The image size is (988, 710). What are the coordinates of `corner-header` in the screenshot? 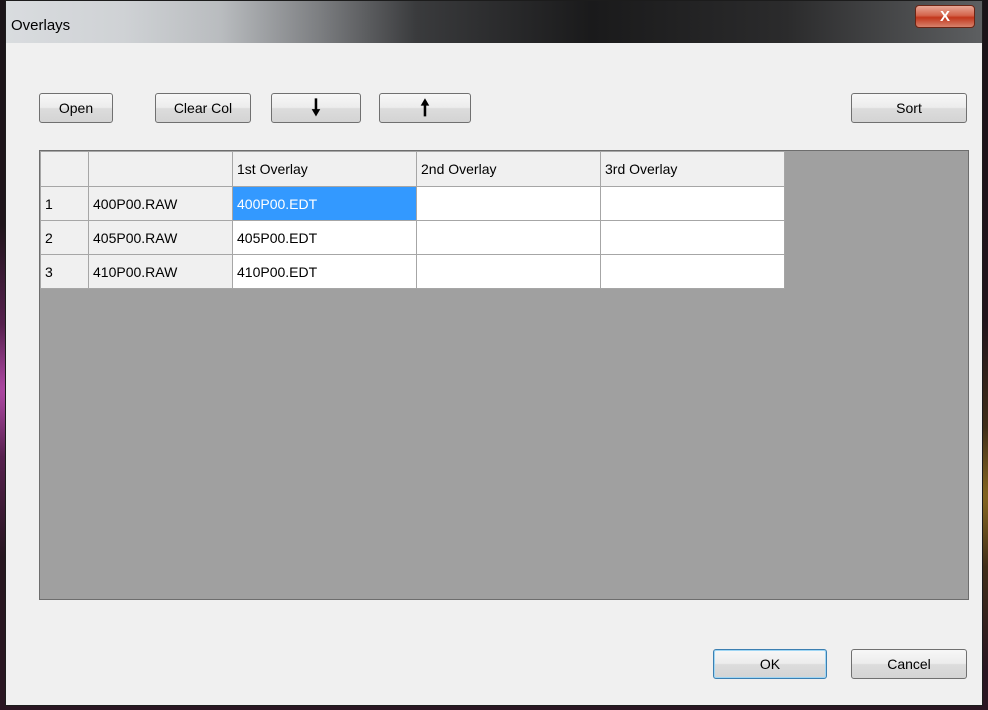 It's located at (64, 169).